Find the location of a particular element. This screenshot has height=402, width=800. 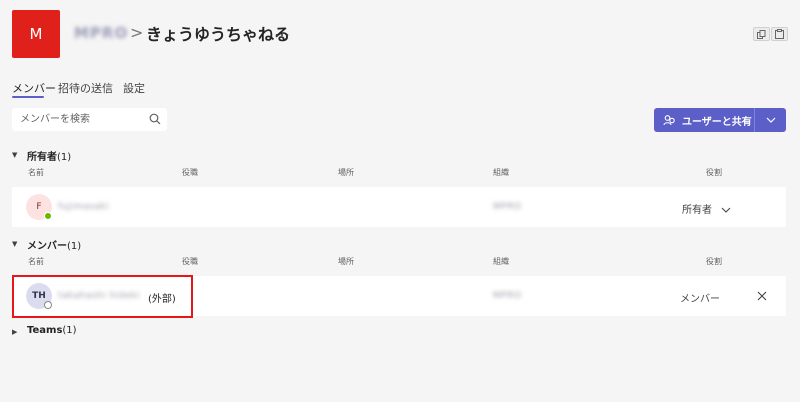

member-name: fujimasaki is located at coordinates (83, 207).